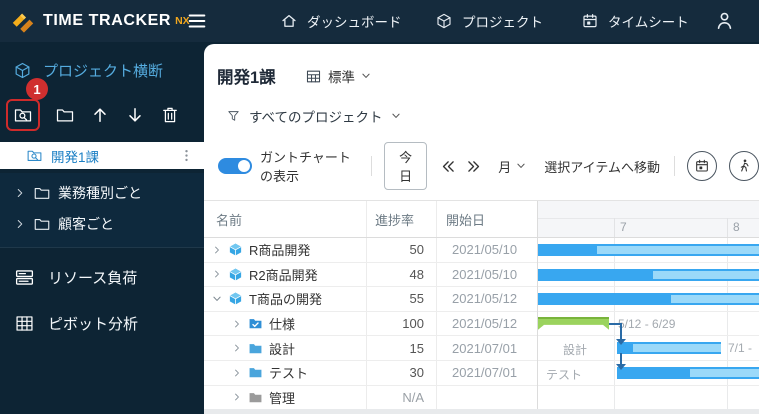 The height and width of the screenshot is (414, 759). What do you see at coordinates (736, 227) in the screenshot?
I see `month-label: 8` at bounding box center [736, 227].